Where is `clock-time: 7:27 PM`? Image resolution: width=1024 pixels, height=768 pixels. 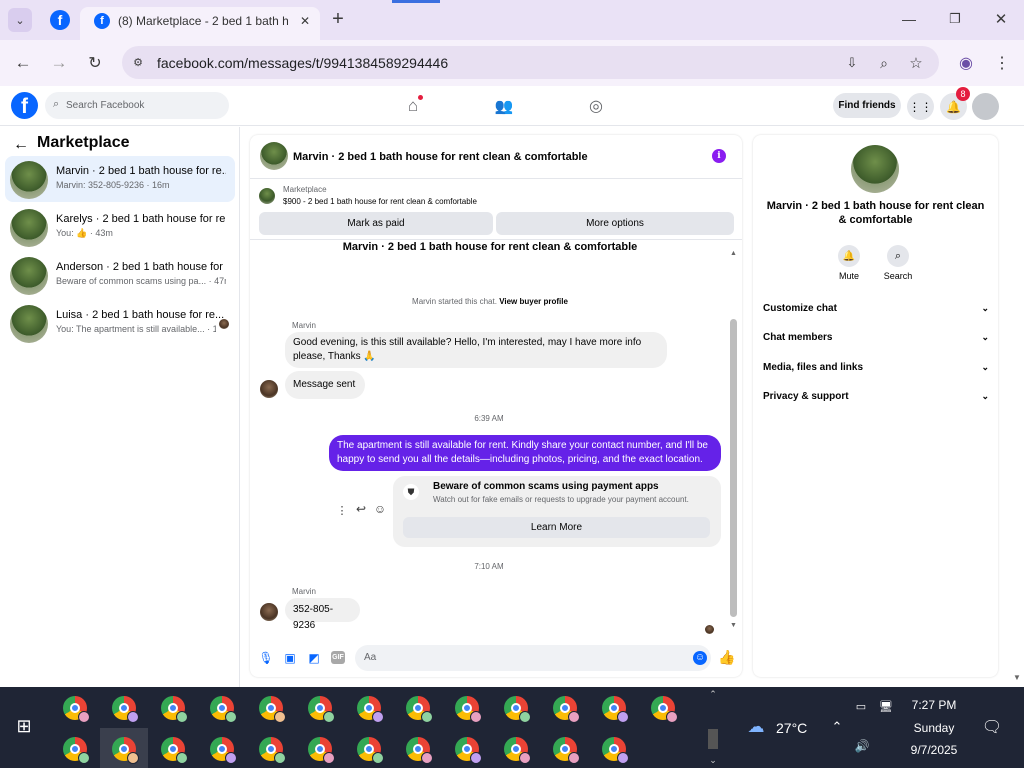
clock-time: 7:27 PM is located at coordinates (934, 705).